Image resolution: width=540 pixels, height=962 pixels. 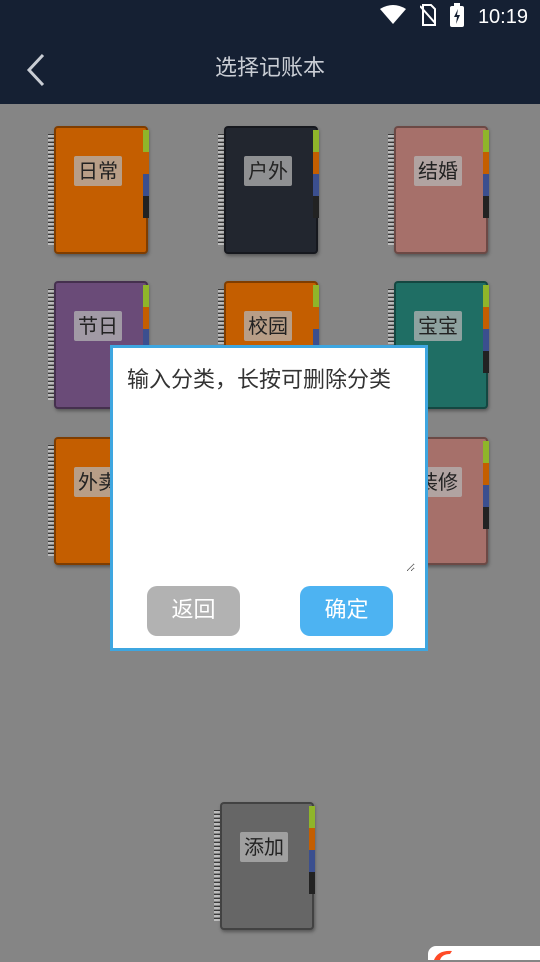 I want to click on notebook-item: 户外, so click(x=269, y=190).